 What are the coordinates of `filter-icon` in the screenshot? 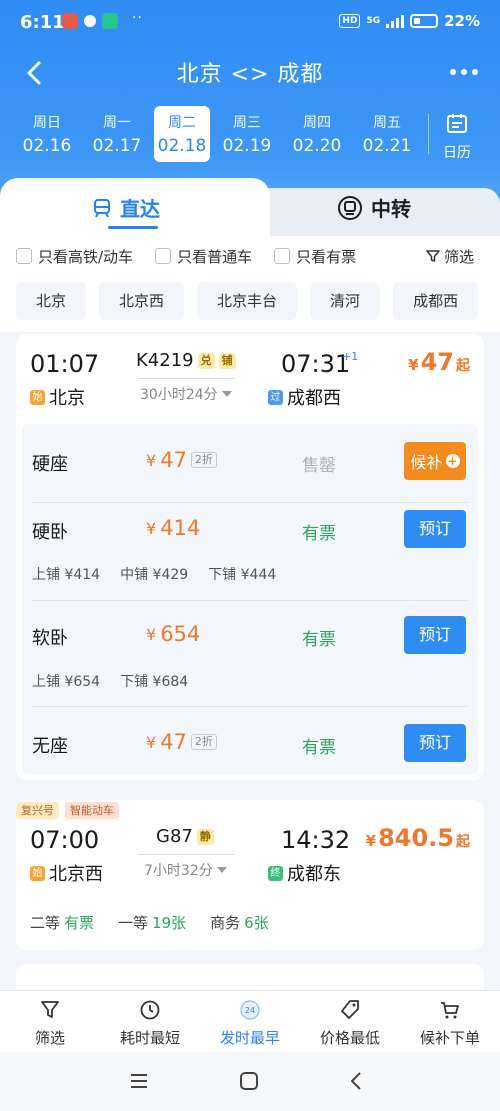 It's located at (50, 1009).